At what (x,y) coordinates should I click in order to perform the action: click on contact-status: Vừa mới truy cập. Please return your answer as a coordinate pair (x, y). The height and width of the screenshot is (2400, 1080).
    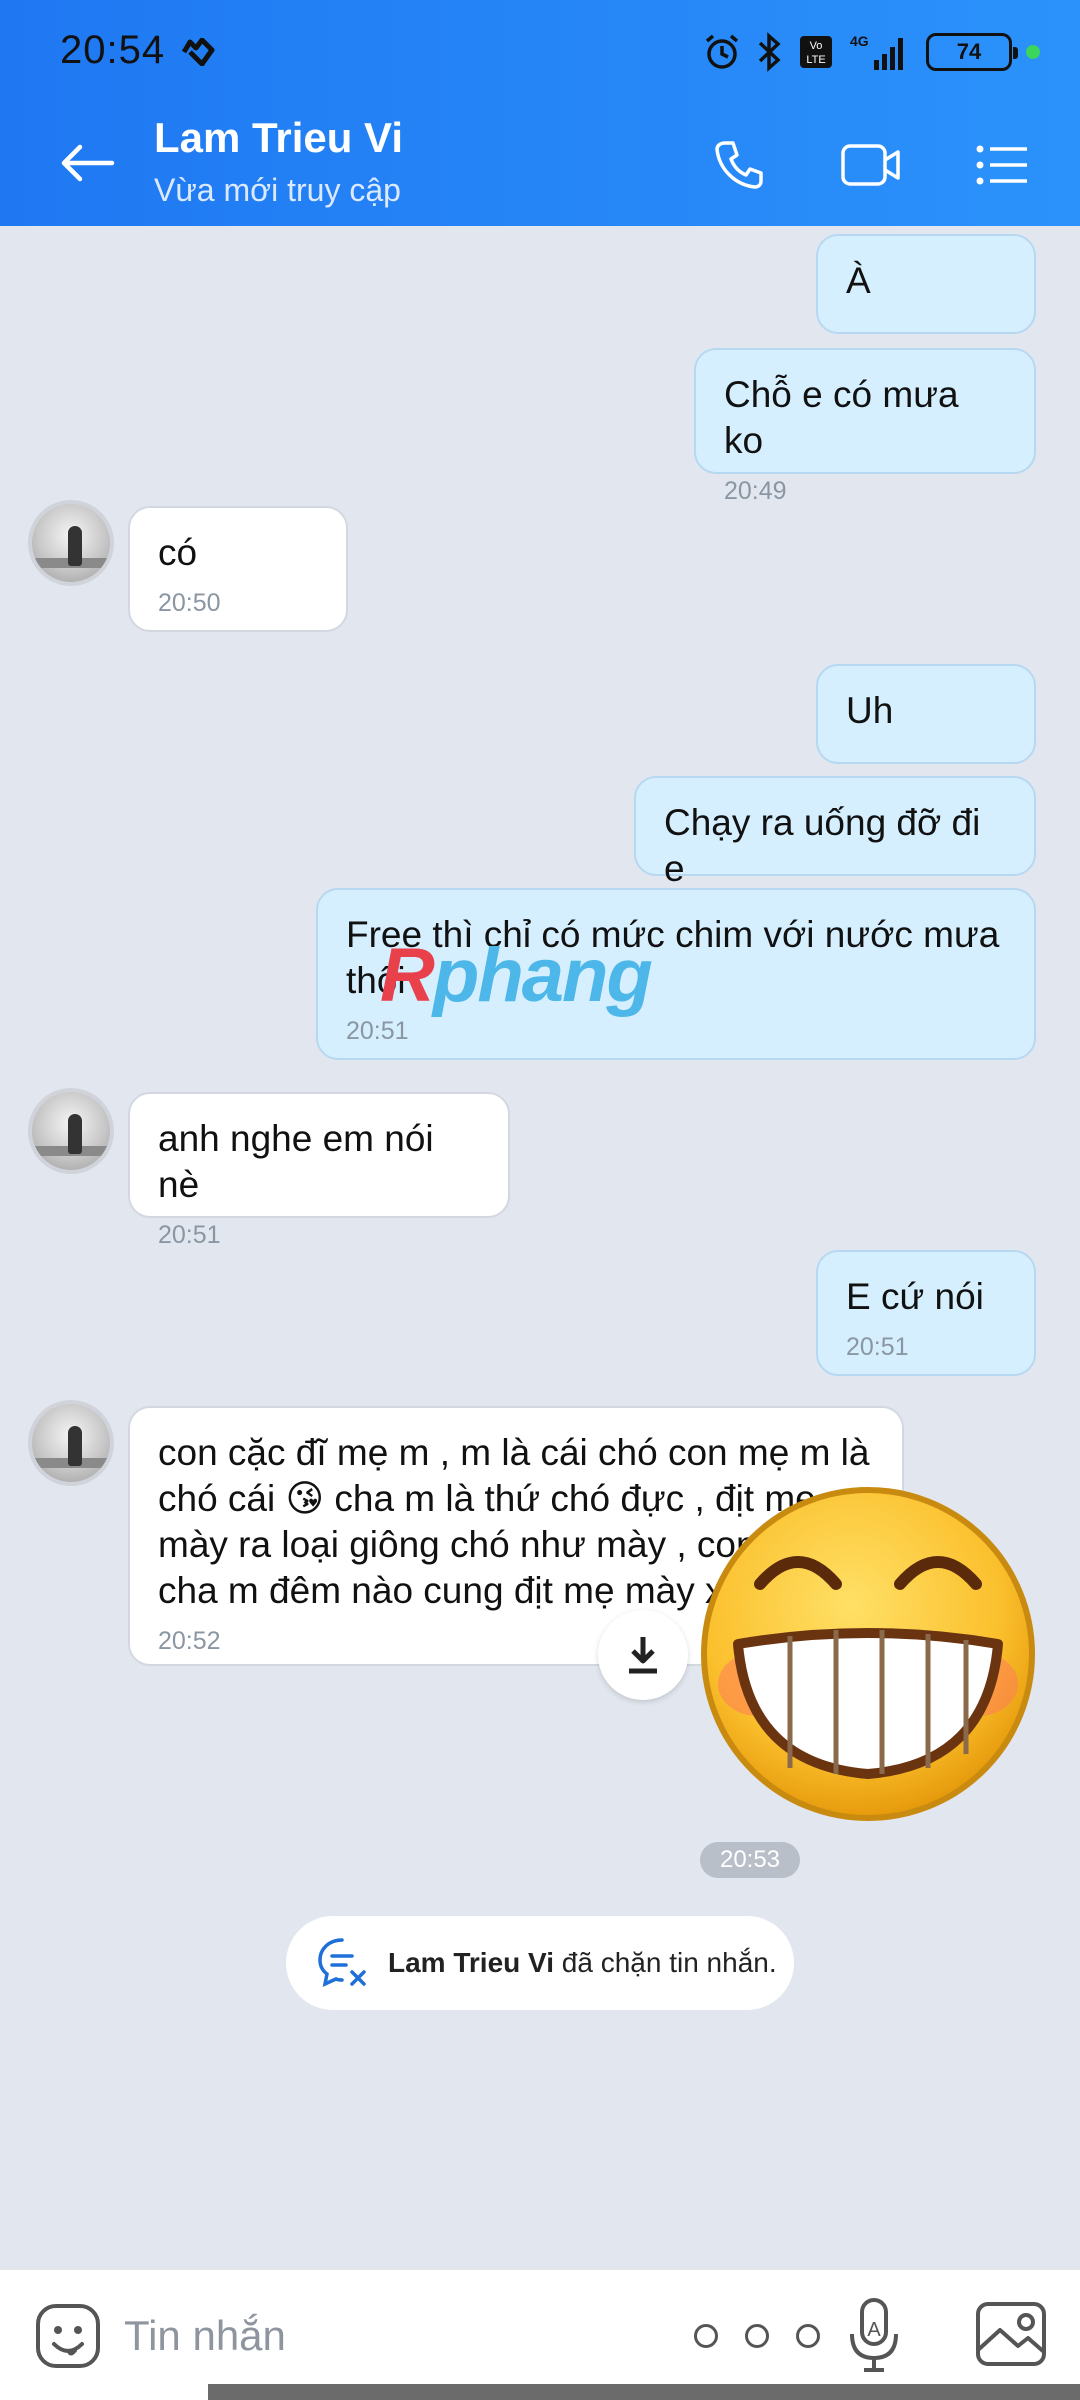
    Looking at the image, I should click on (277, 190).